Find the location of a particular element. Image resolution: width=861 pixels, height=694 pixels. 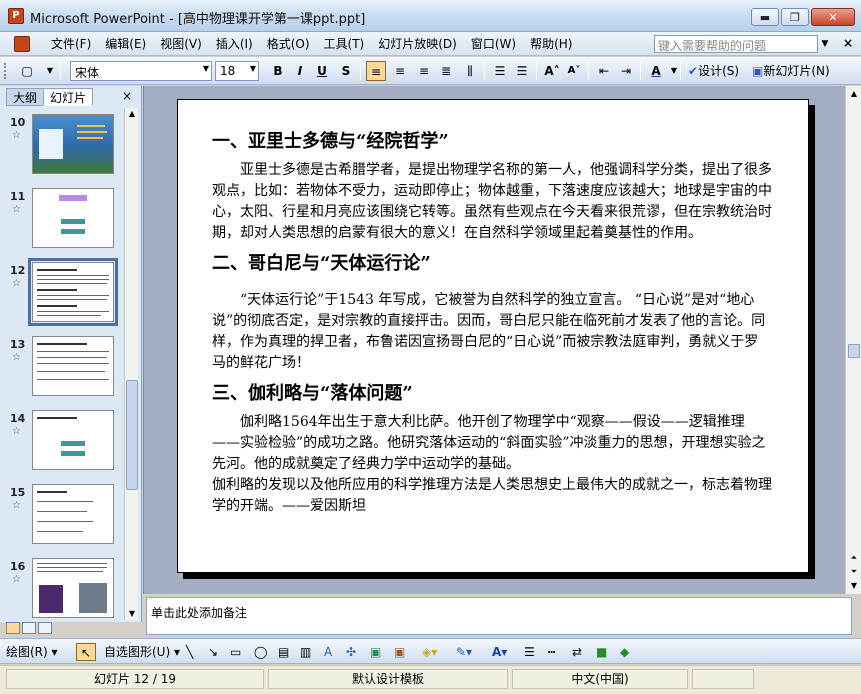

rectangle-icon: ▭ is located at coordinates (235, 652).